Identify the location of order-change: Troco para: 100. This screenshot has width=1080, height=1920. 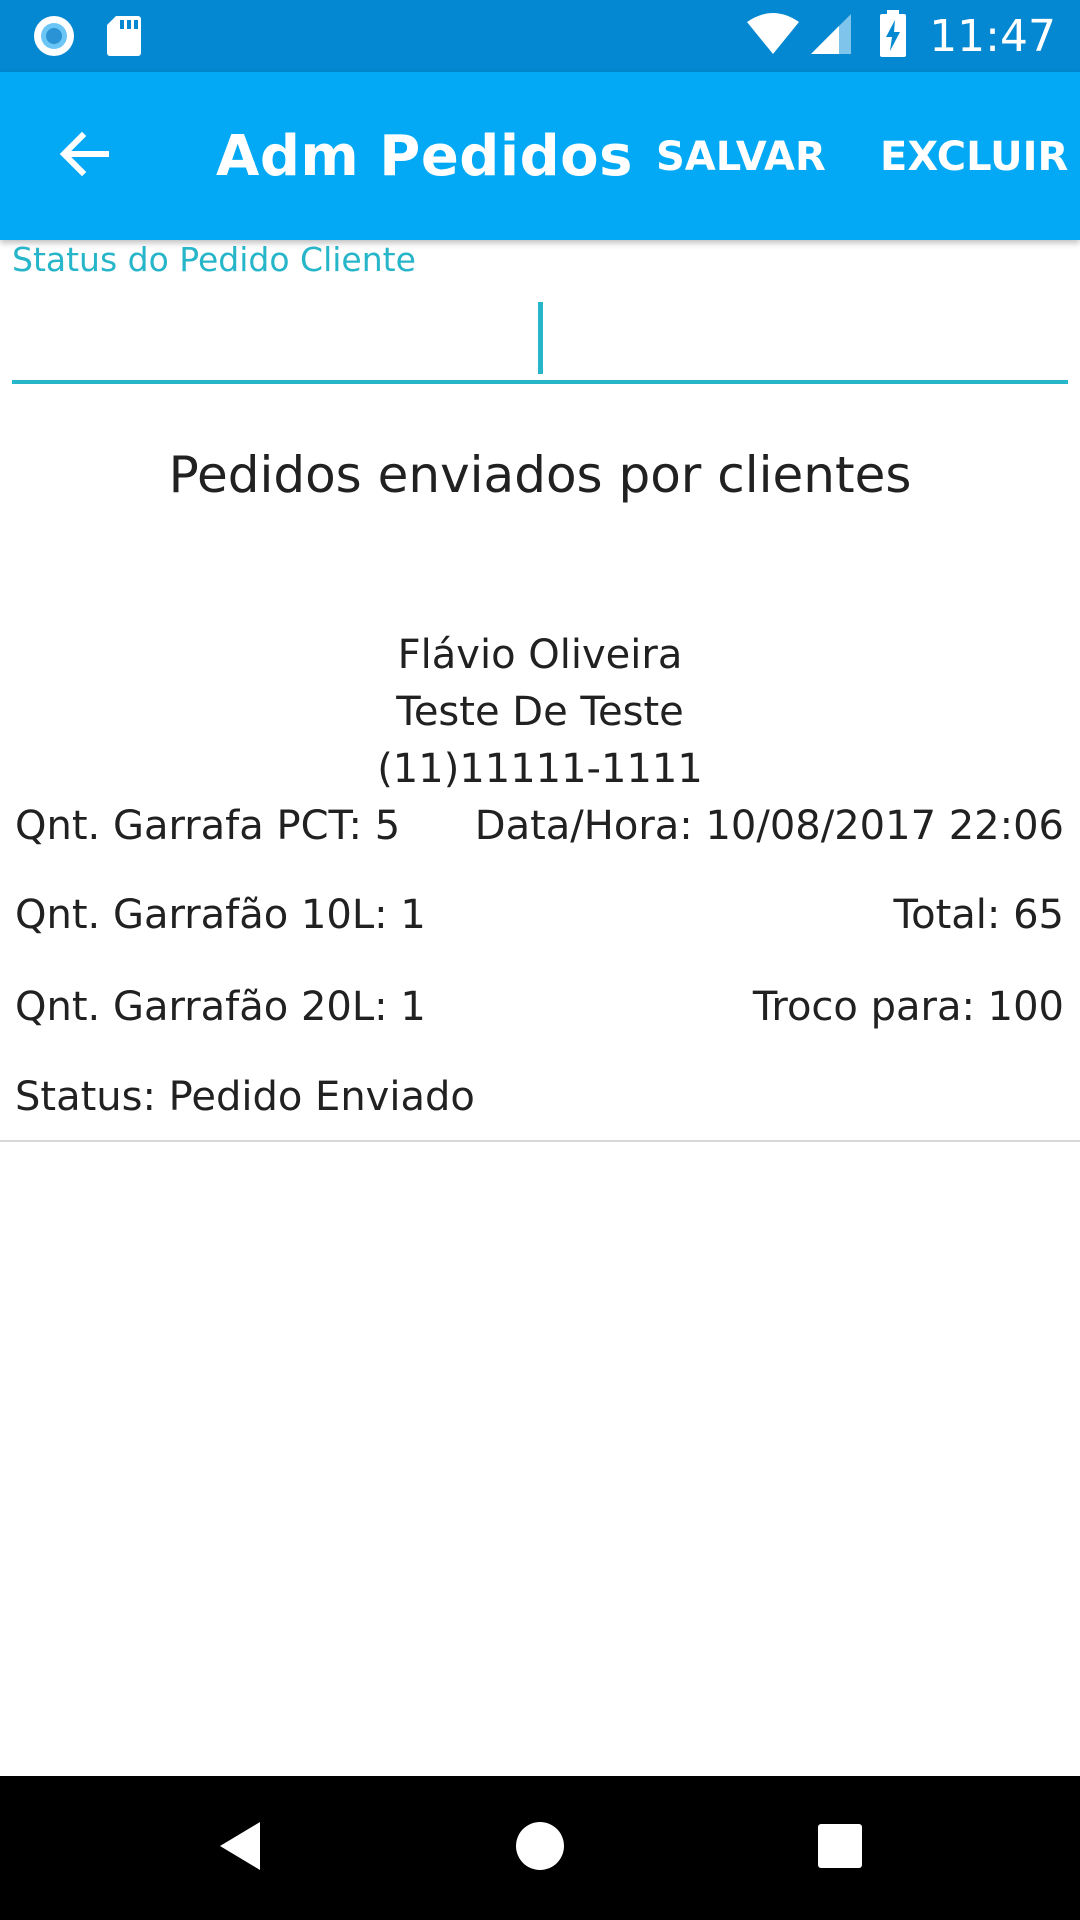
(908, 1007).